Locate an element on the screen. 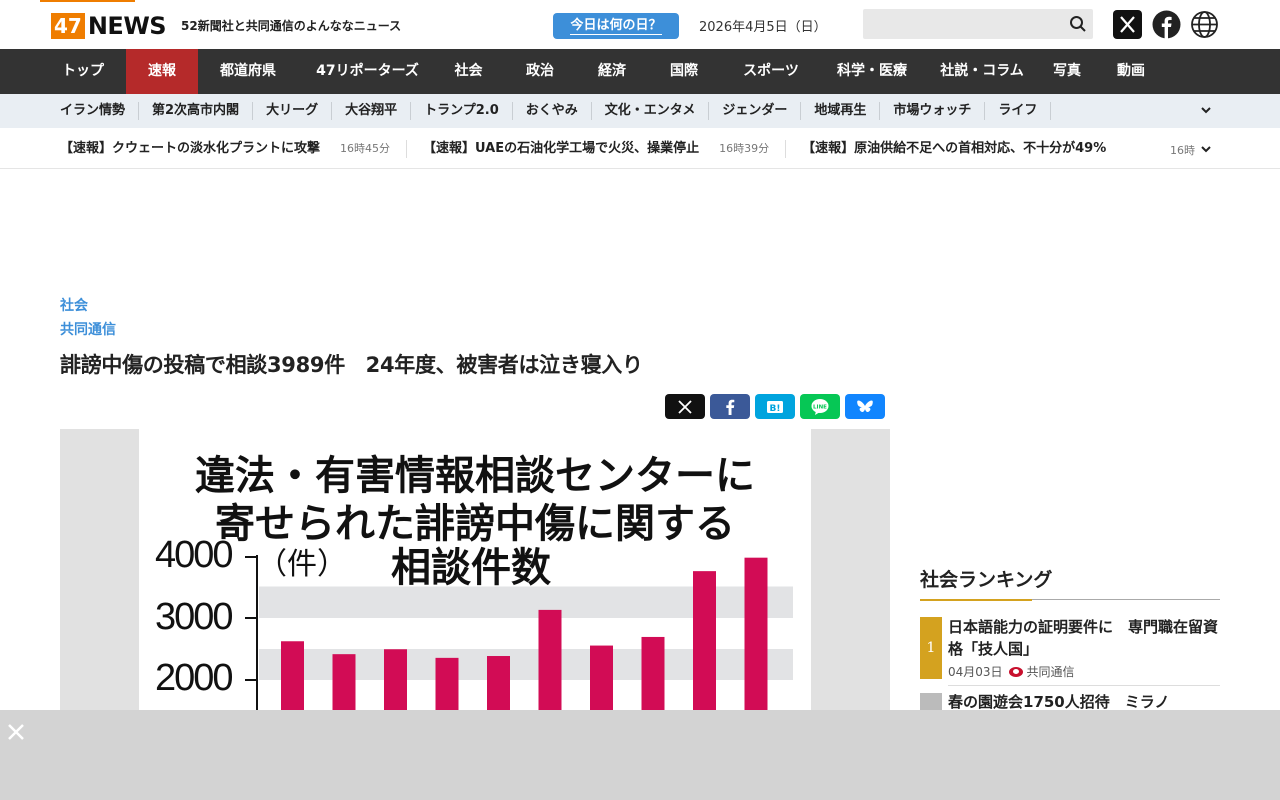 The width and height of the screenshot is (1280, 800). nav-society-label: 社会 is located at coordinates (468, 71).